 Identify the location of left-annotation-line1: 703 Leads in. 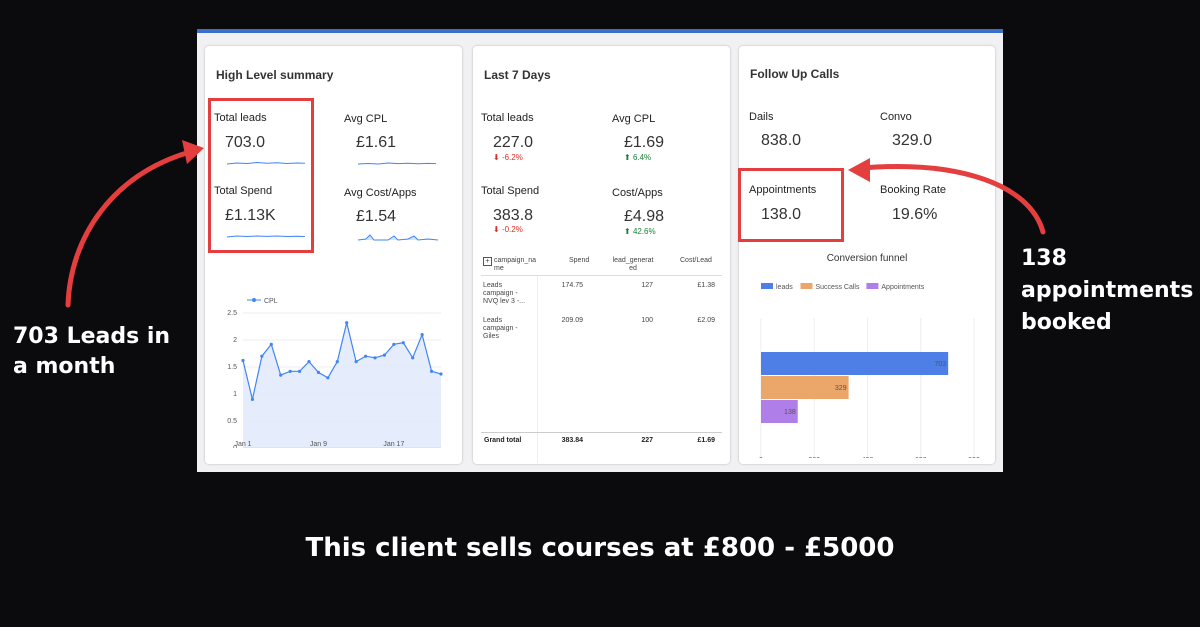
(92, 336).